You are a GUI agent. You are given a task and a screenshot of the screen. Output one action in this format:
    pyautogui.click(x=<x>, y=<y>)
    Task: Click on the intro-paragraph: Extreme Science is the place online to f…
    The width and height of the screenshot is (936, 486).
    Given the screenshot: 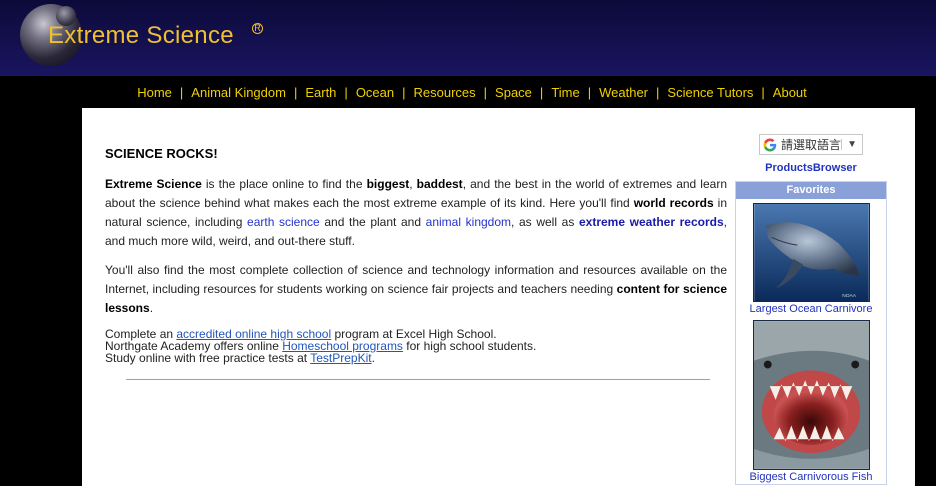 What is the action you would take?
    pyautogui.click(x=416, y=213)
    